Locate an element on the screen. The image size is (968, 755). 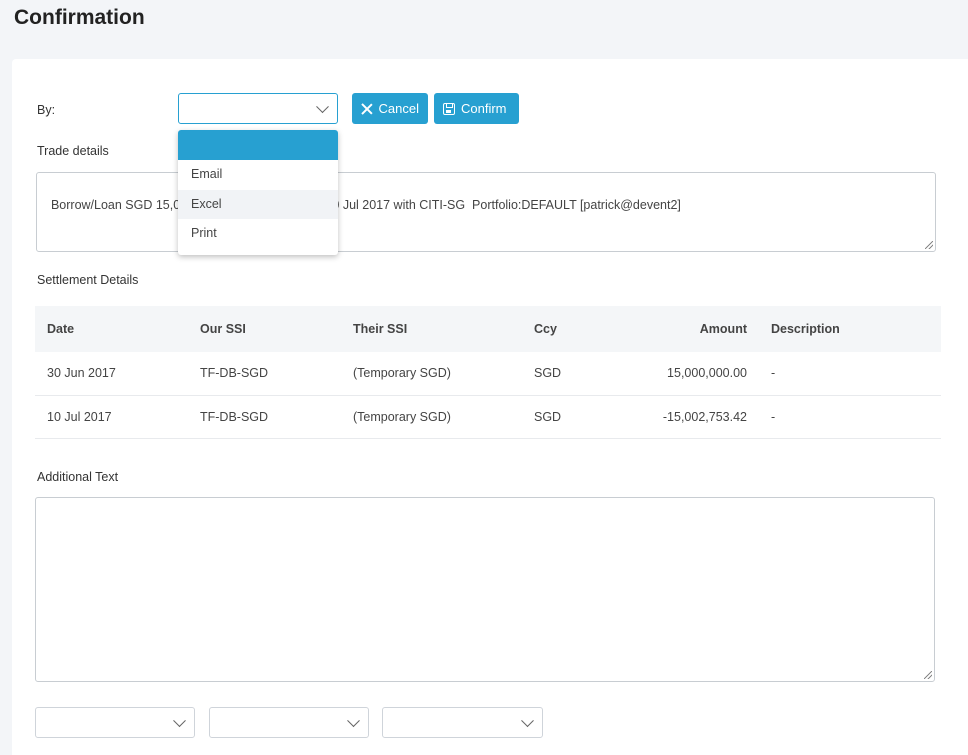
dropdown-option-print: Print is located at coordinates (258, 234).